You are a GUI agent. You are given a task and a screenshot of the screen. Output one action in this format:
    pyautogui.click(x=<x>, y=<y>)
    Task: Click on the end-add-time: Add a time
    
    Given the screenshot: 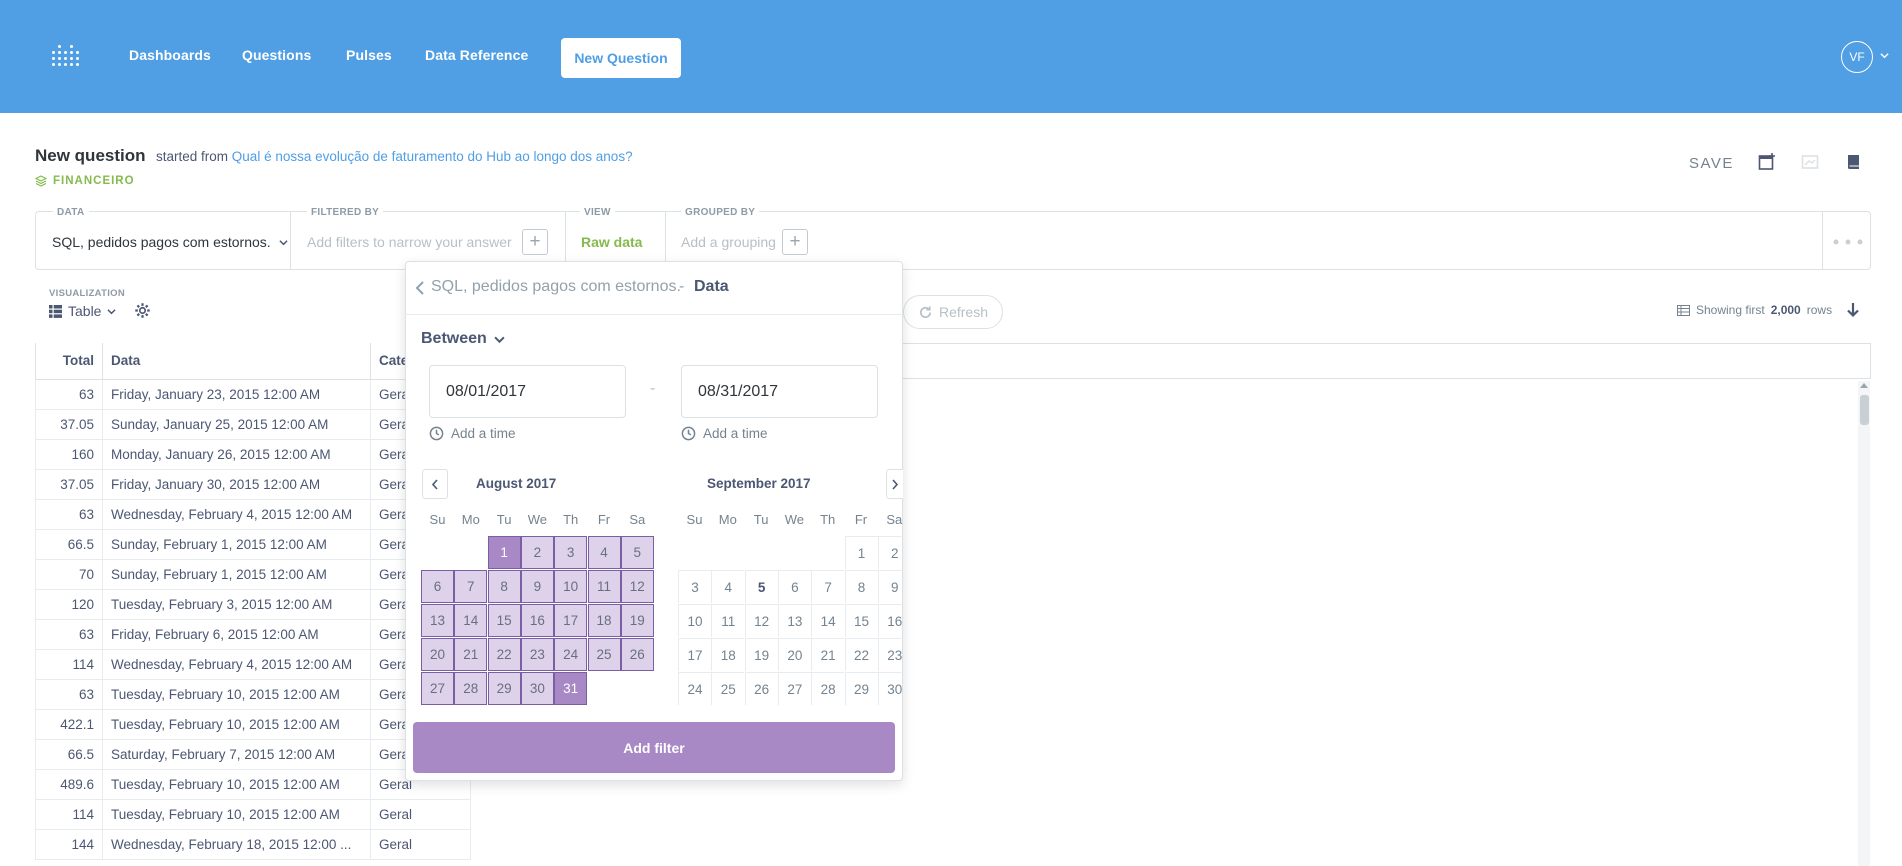 What is the action you would take?
    pyautogui.click(x=724, y=433)
    